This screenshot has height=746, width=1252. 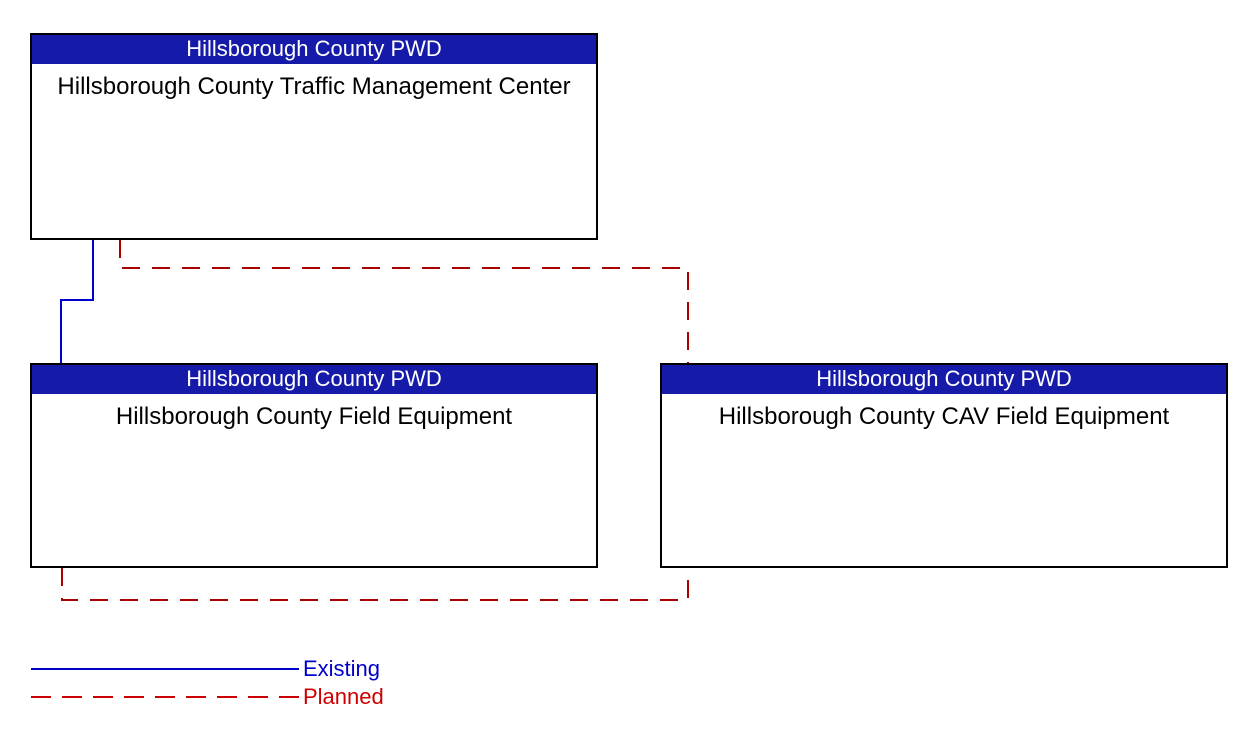 I want to click on legend-item-planned: Planned, so click(x=228, y=697).